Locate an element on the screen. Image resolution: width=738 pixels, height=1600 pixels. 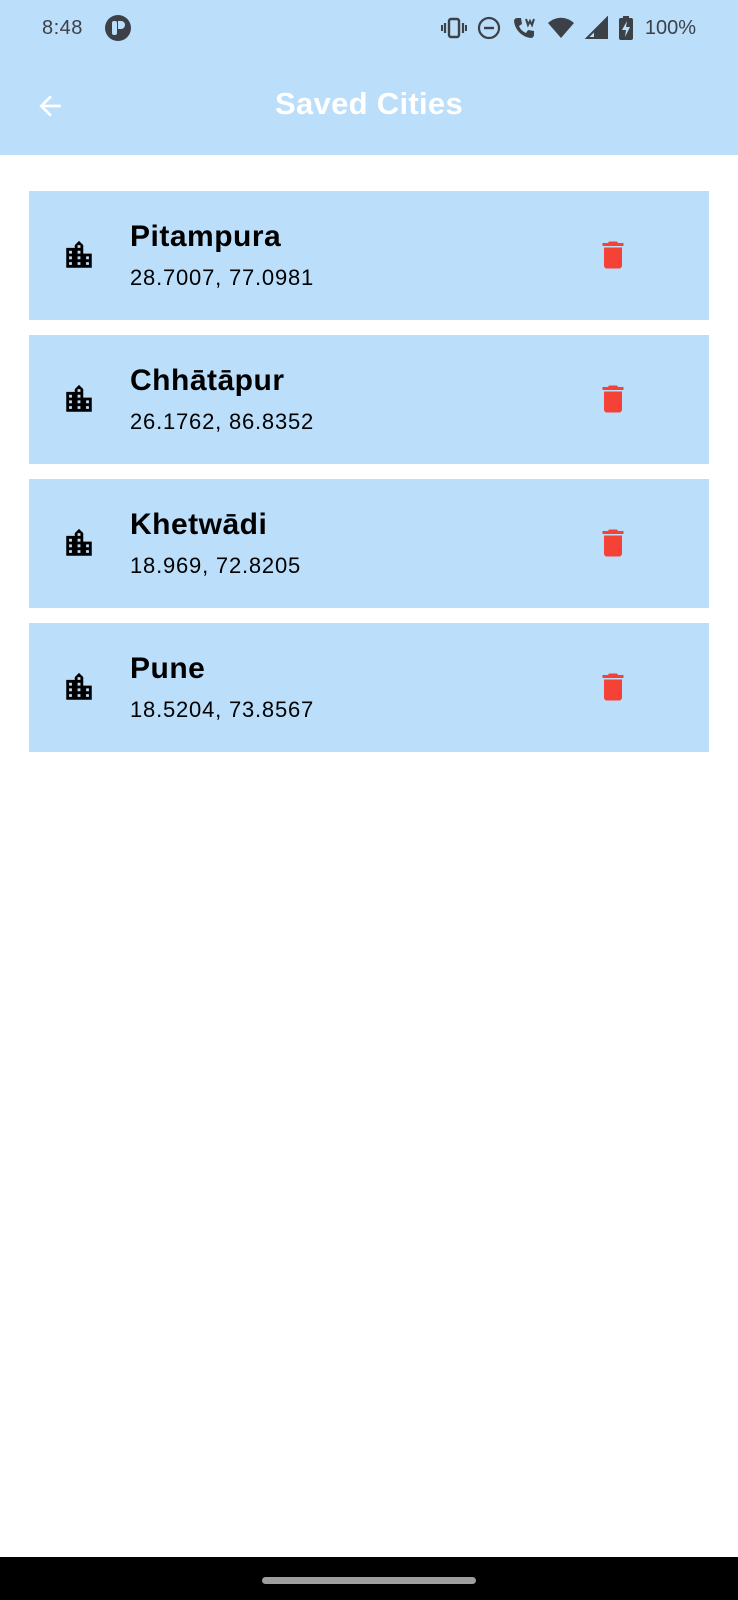
status-time: 8:48 is located at coordinates (62, 27).